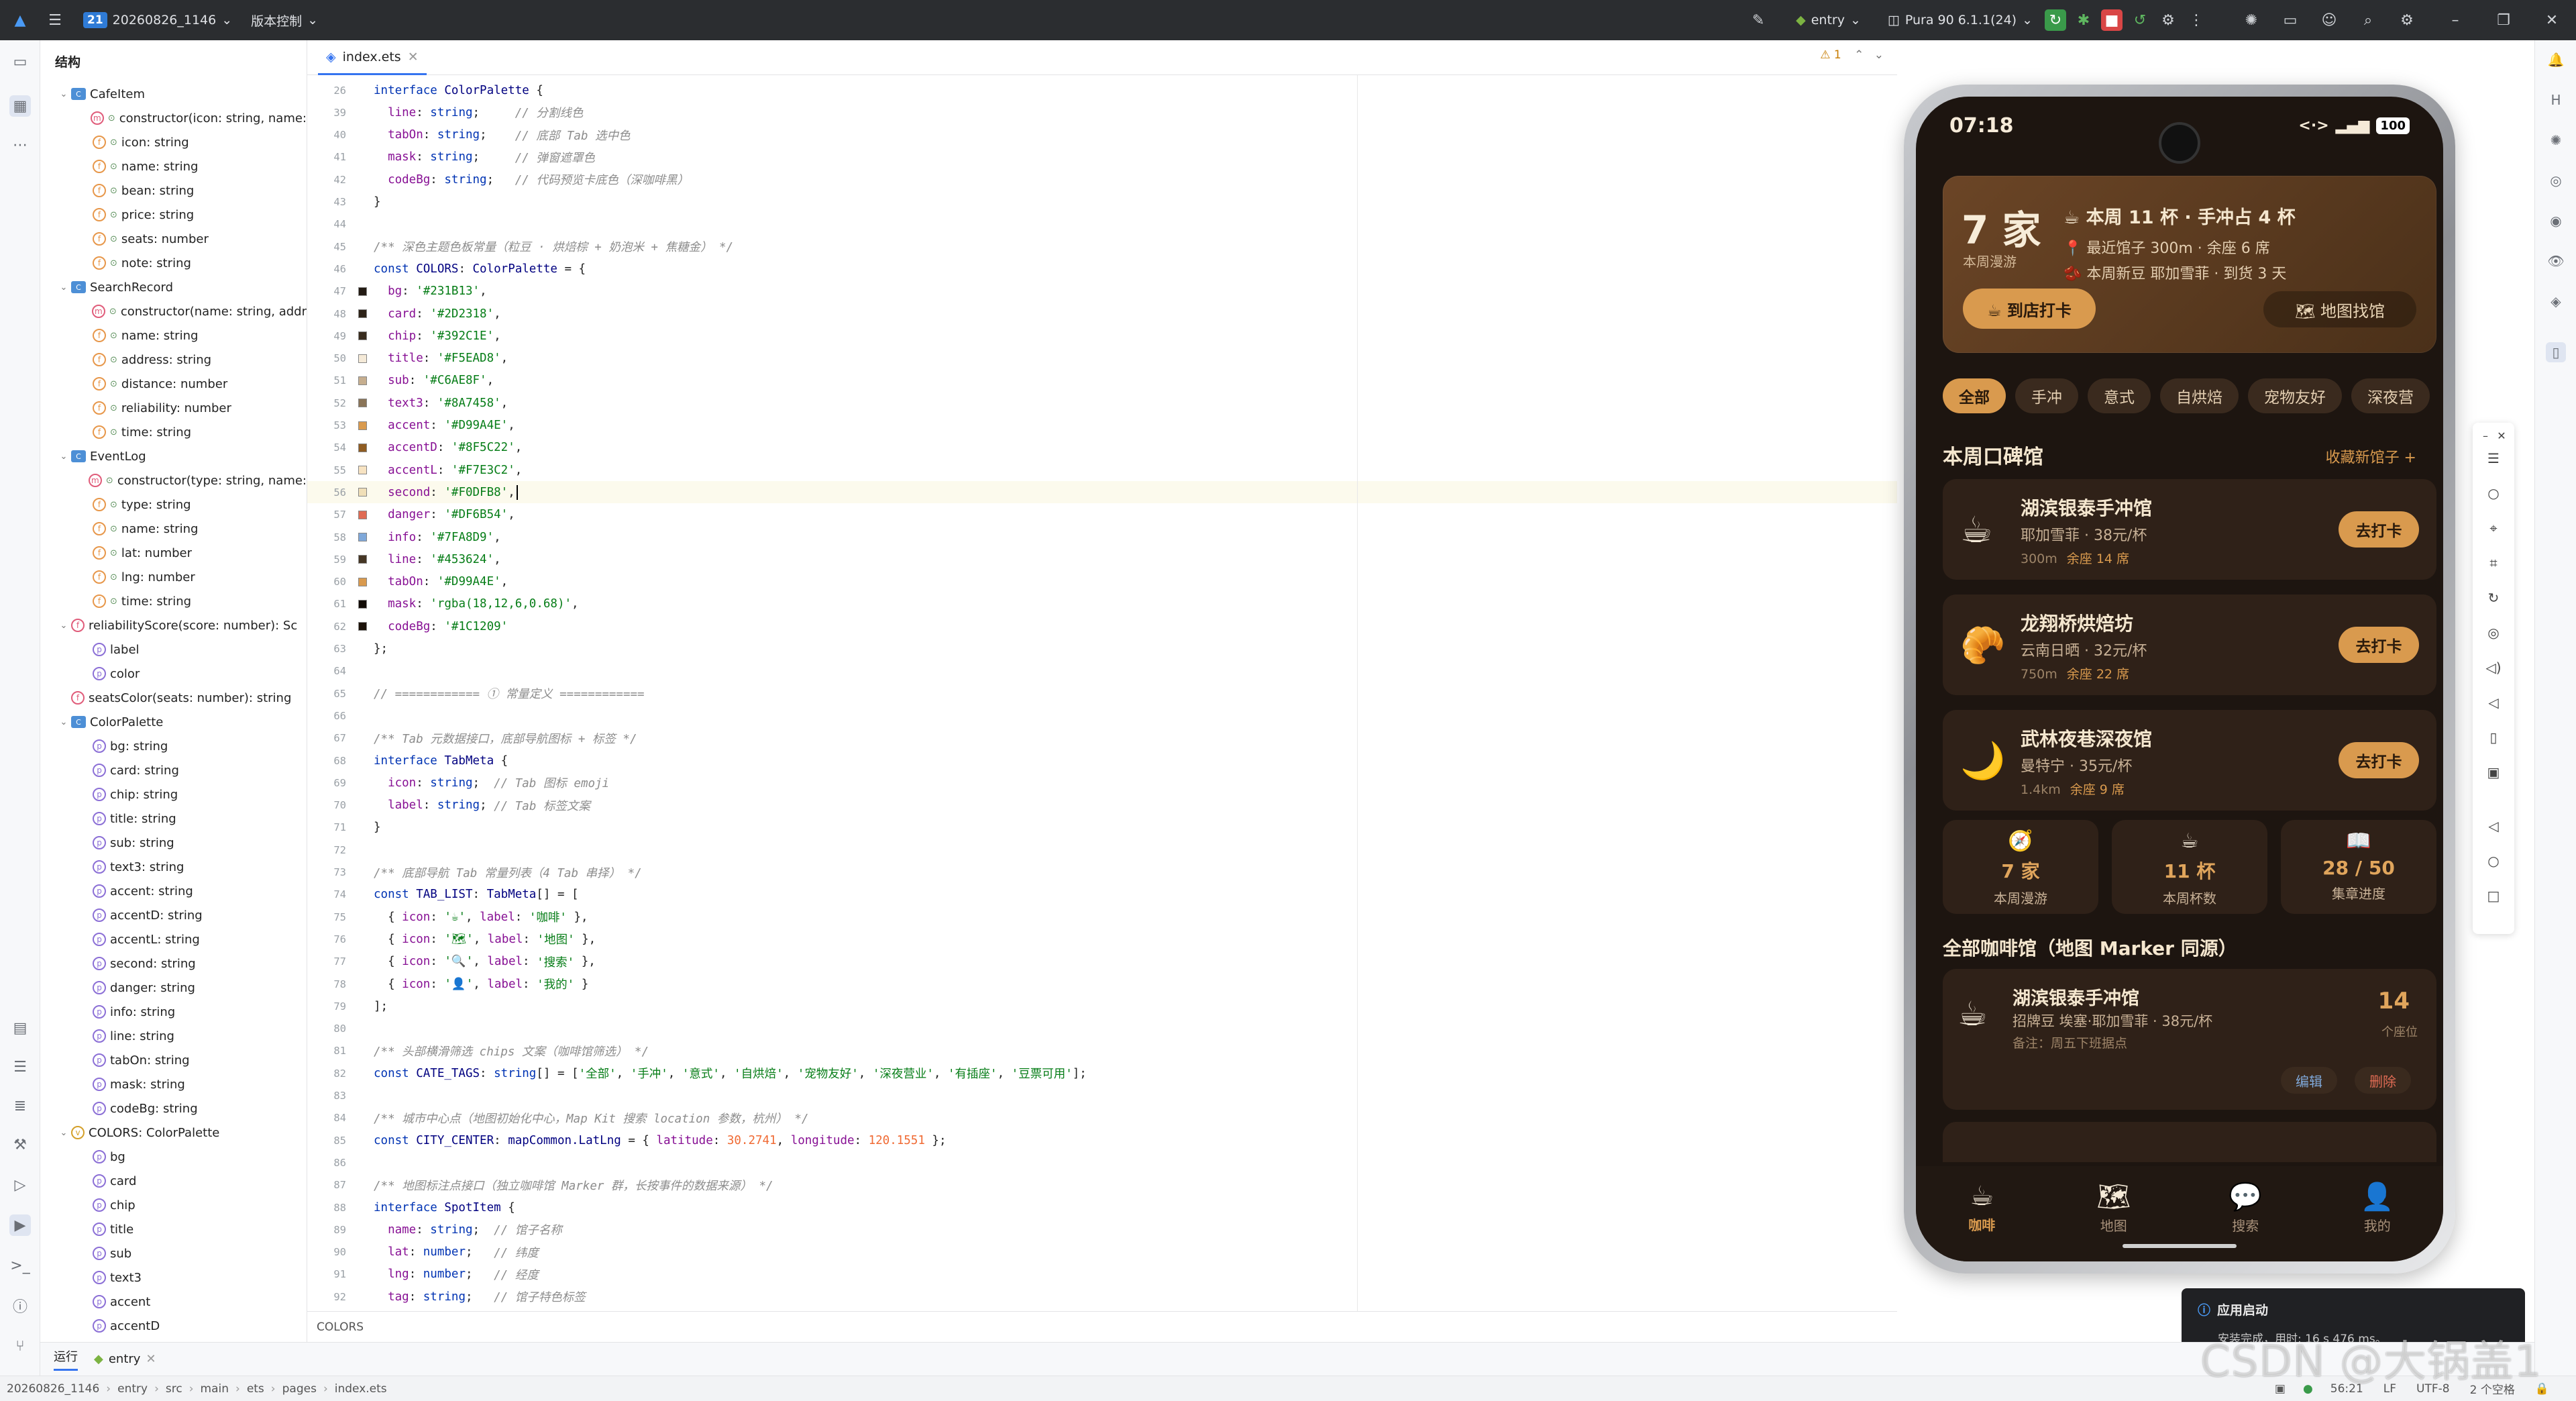 The width and height of the screenshot is (2576, 1401). What do you see at coordinates (1981, 1221) in the screenshot?
I see `nav-tab: ☕ 咖啡` at bounding box center [1981, 1221].